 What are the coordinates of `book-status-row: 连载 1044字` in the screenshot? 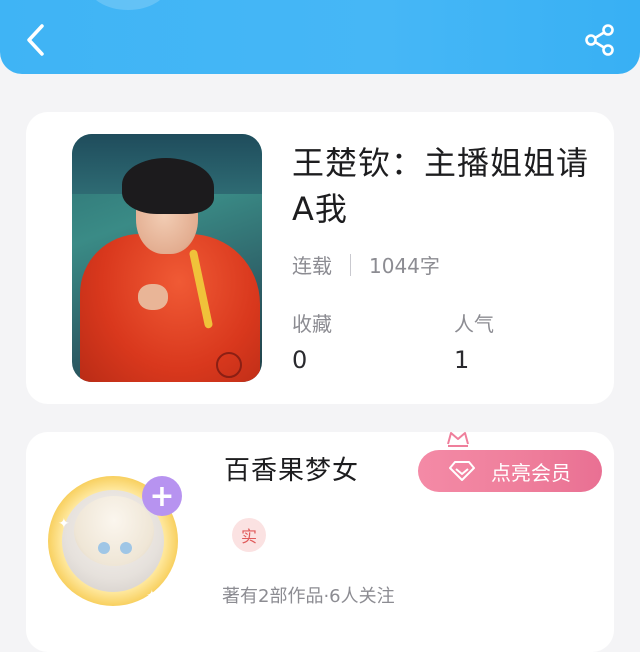 It's located at (366, 264).